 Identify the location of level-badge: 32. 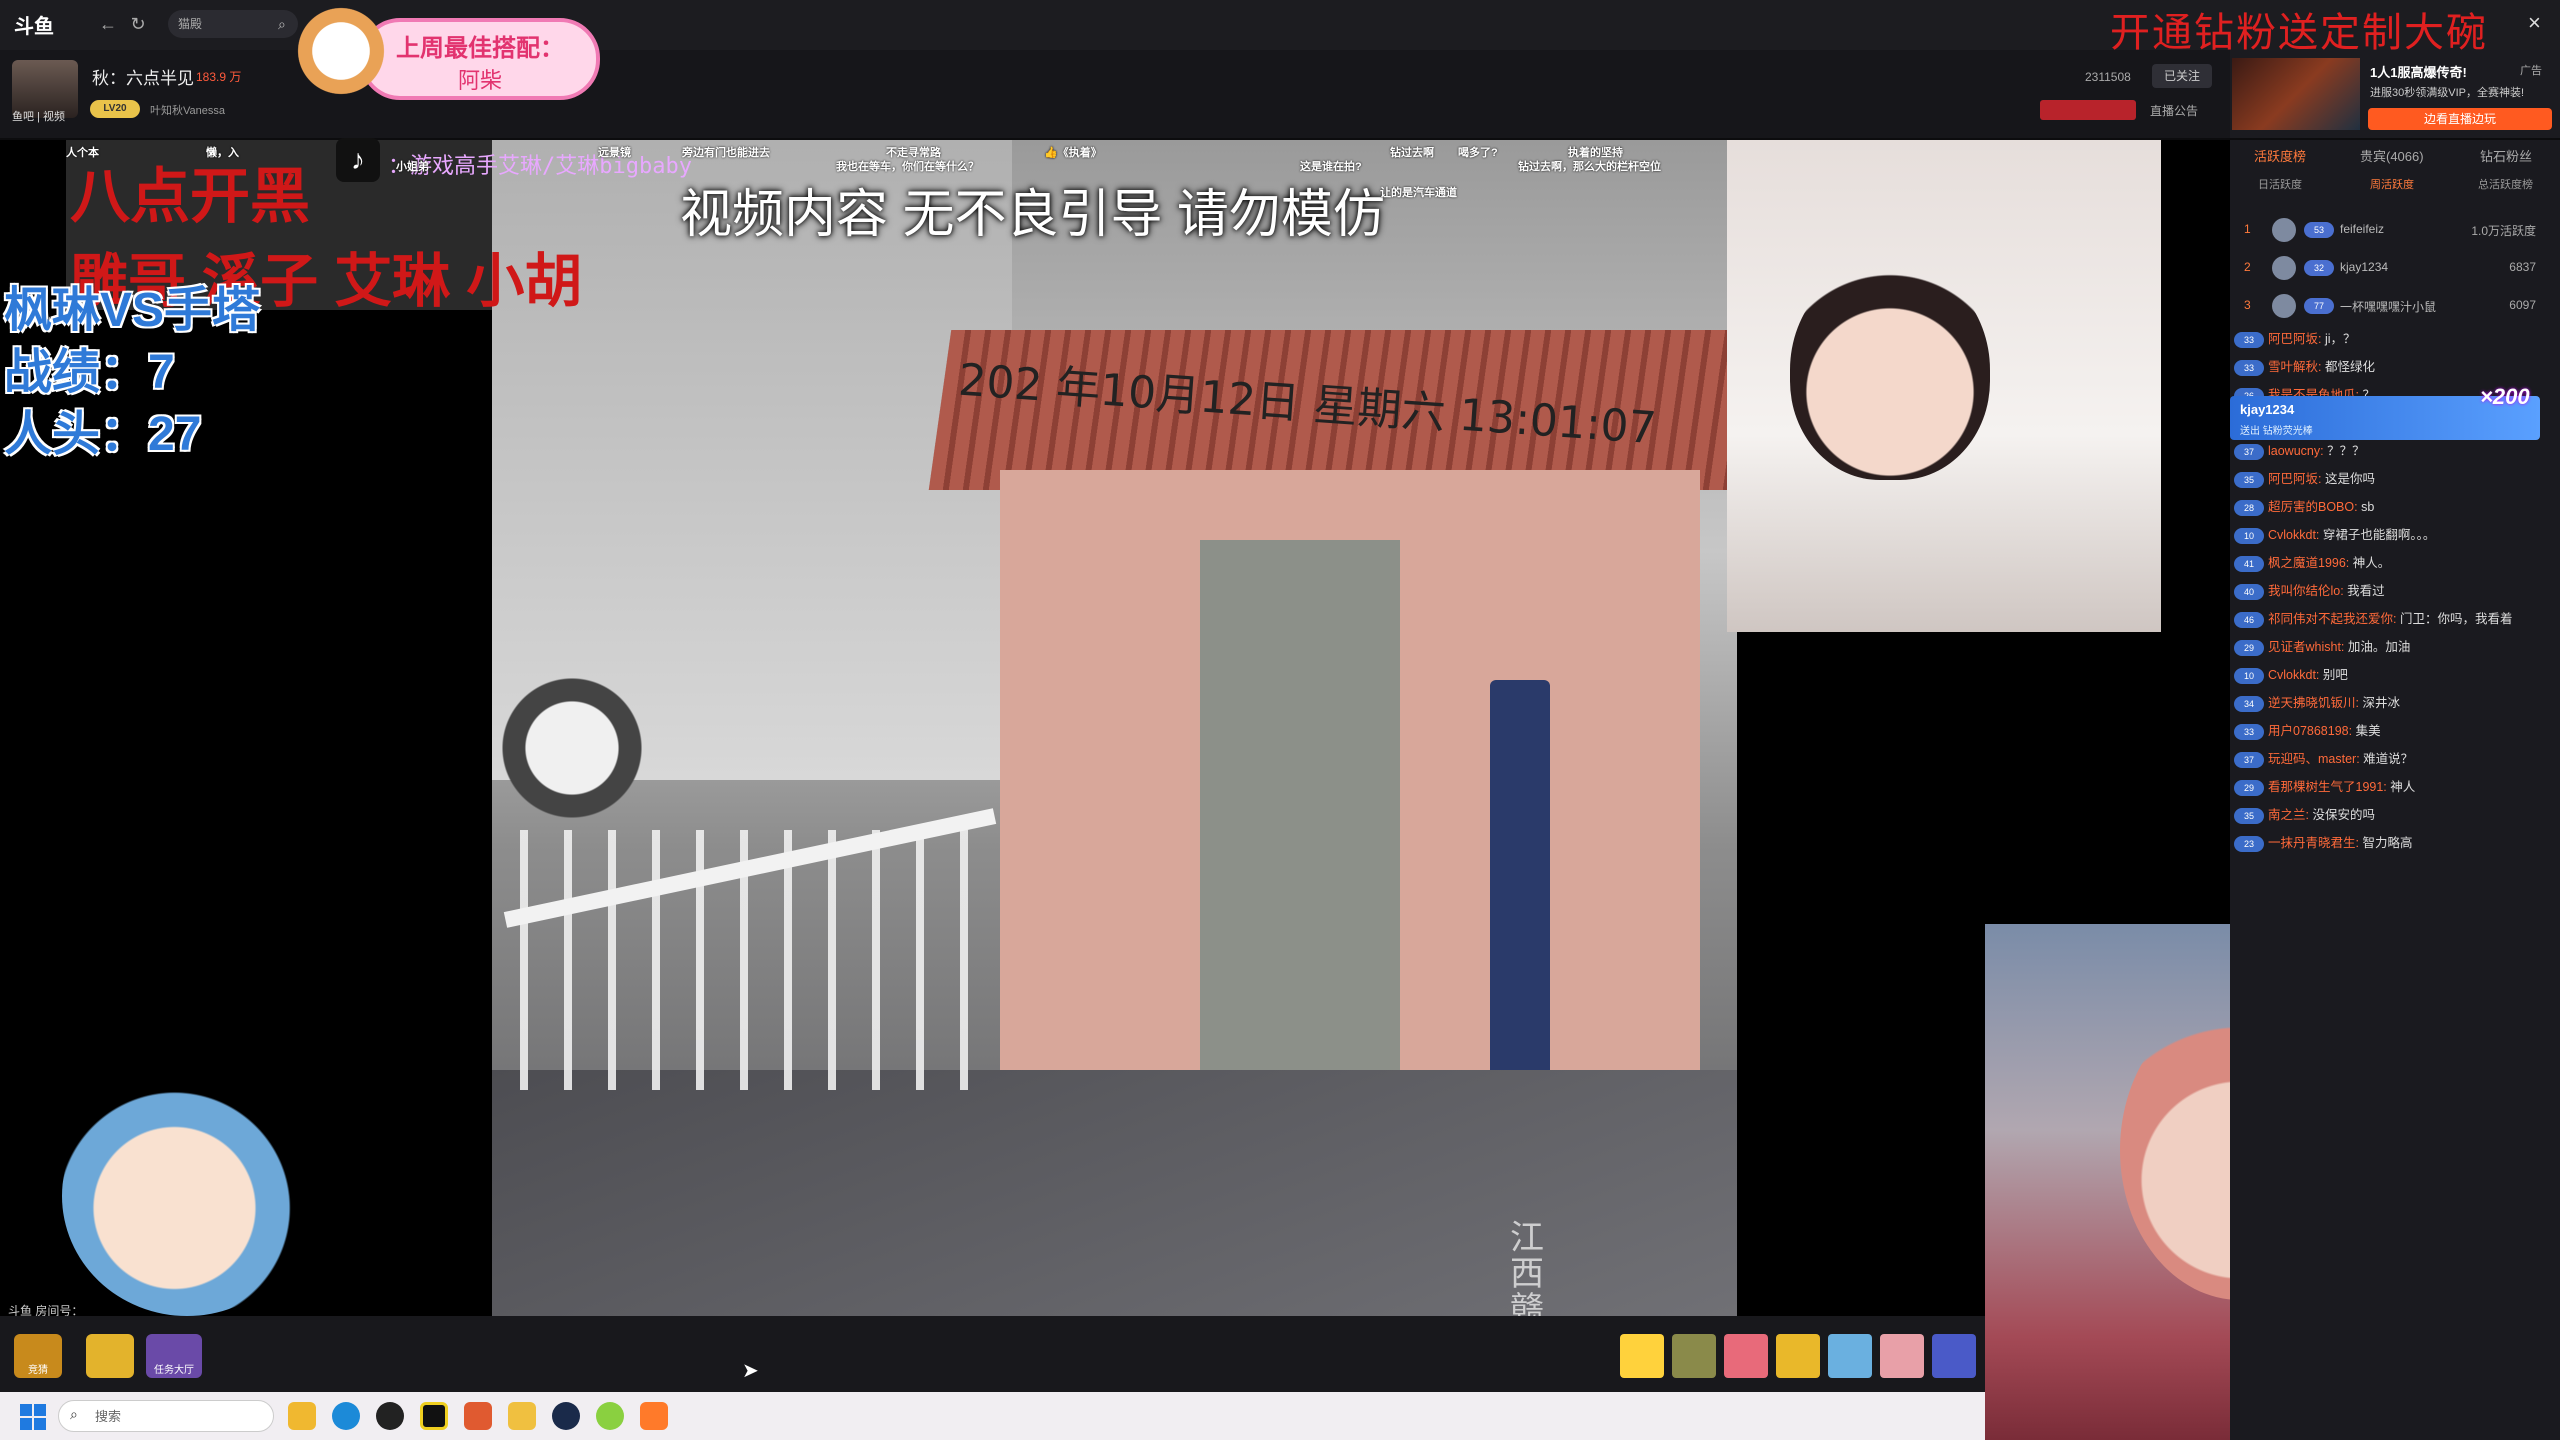
(2319, 268).